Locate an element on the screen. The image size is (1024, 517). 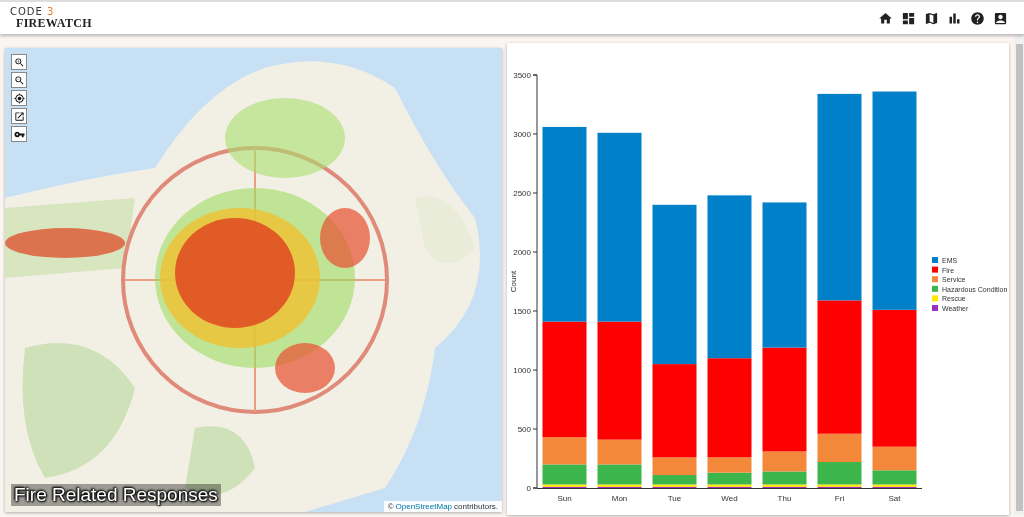
axis-title: Count is located at coordinates (514, 281).